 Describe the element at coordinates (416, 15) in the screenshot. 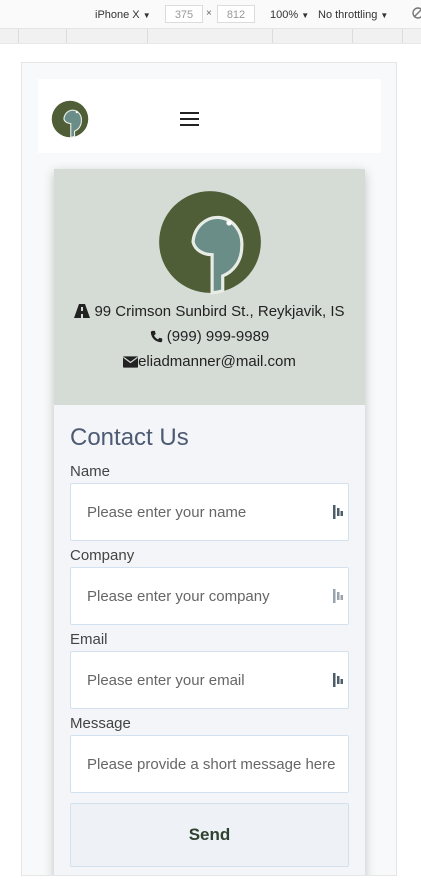

I see `rotate-icon` at that location.